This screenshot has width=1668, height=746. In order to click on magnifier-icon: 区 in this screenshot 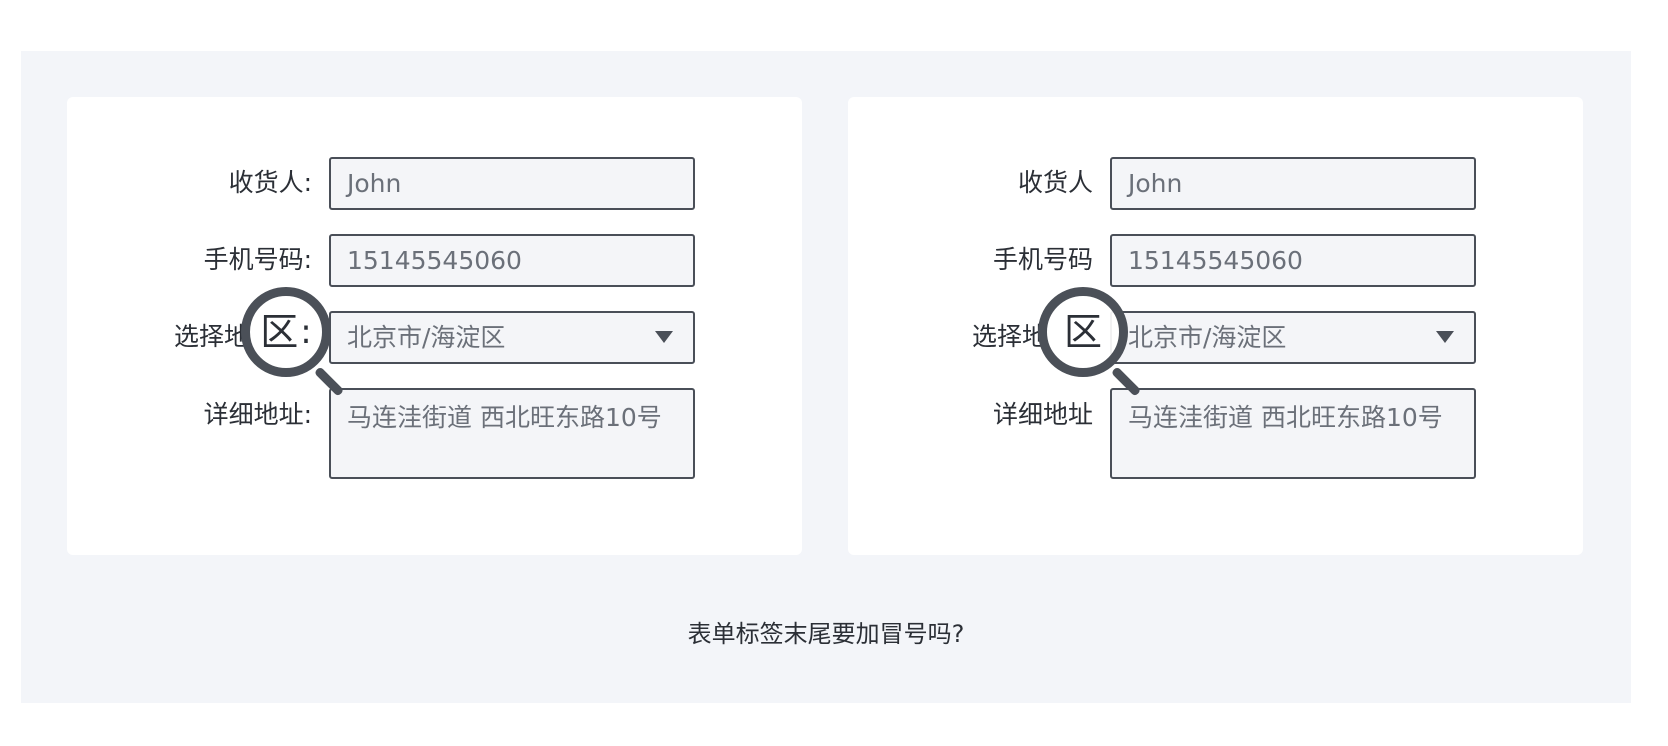, I will do `click(1090, 354)`.